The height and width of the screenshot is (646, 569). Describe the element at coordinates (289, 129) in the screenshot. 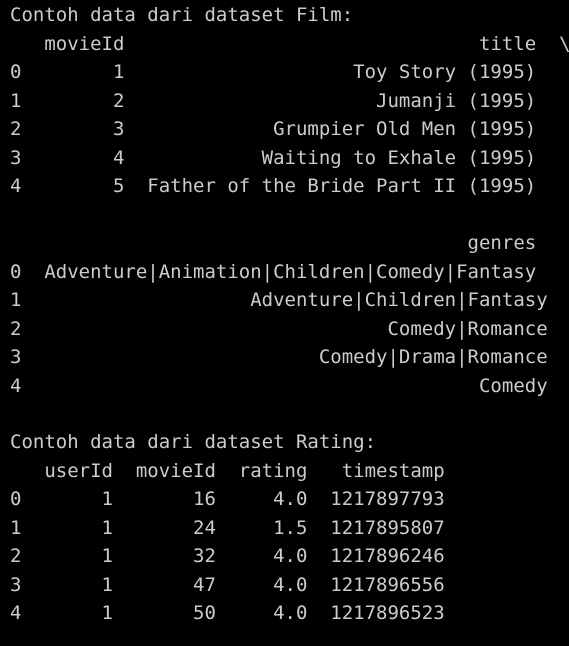

I see `terminal-line-film-row-2: 2 3 Grumpier Old Men (1995)` at that location.